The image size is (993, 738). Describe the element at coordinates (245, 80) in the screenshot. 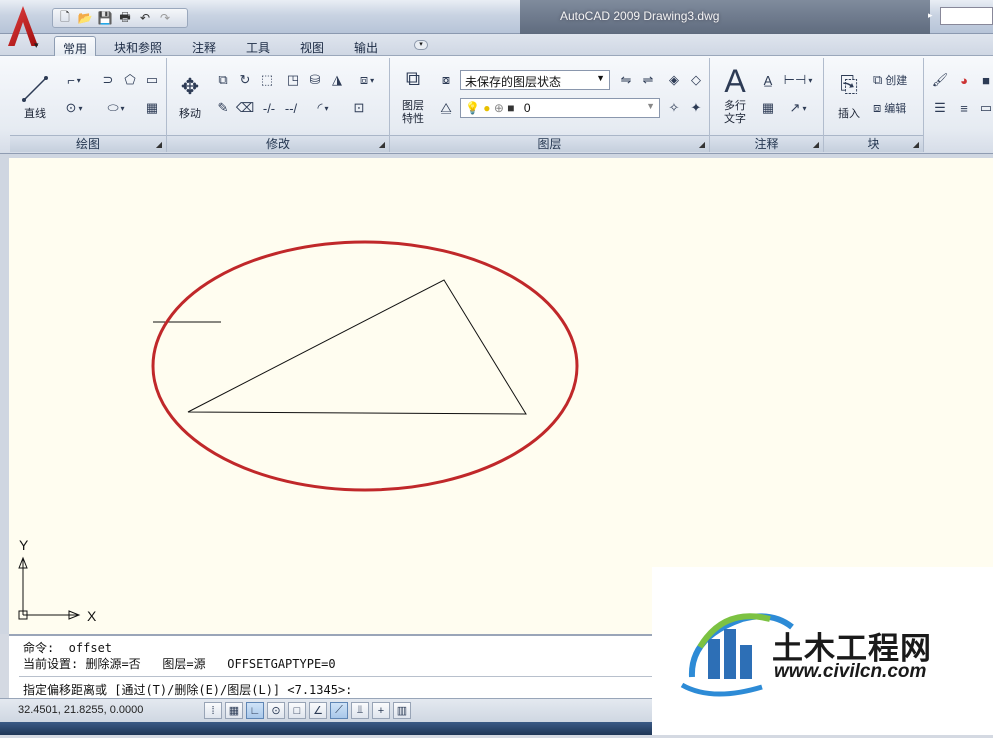

I see `rotate-button: ↻` at that location.